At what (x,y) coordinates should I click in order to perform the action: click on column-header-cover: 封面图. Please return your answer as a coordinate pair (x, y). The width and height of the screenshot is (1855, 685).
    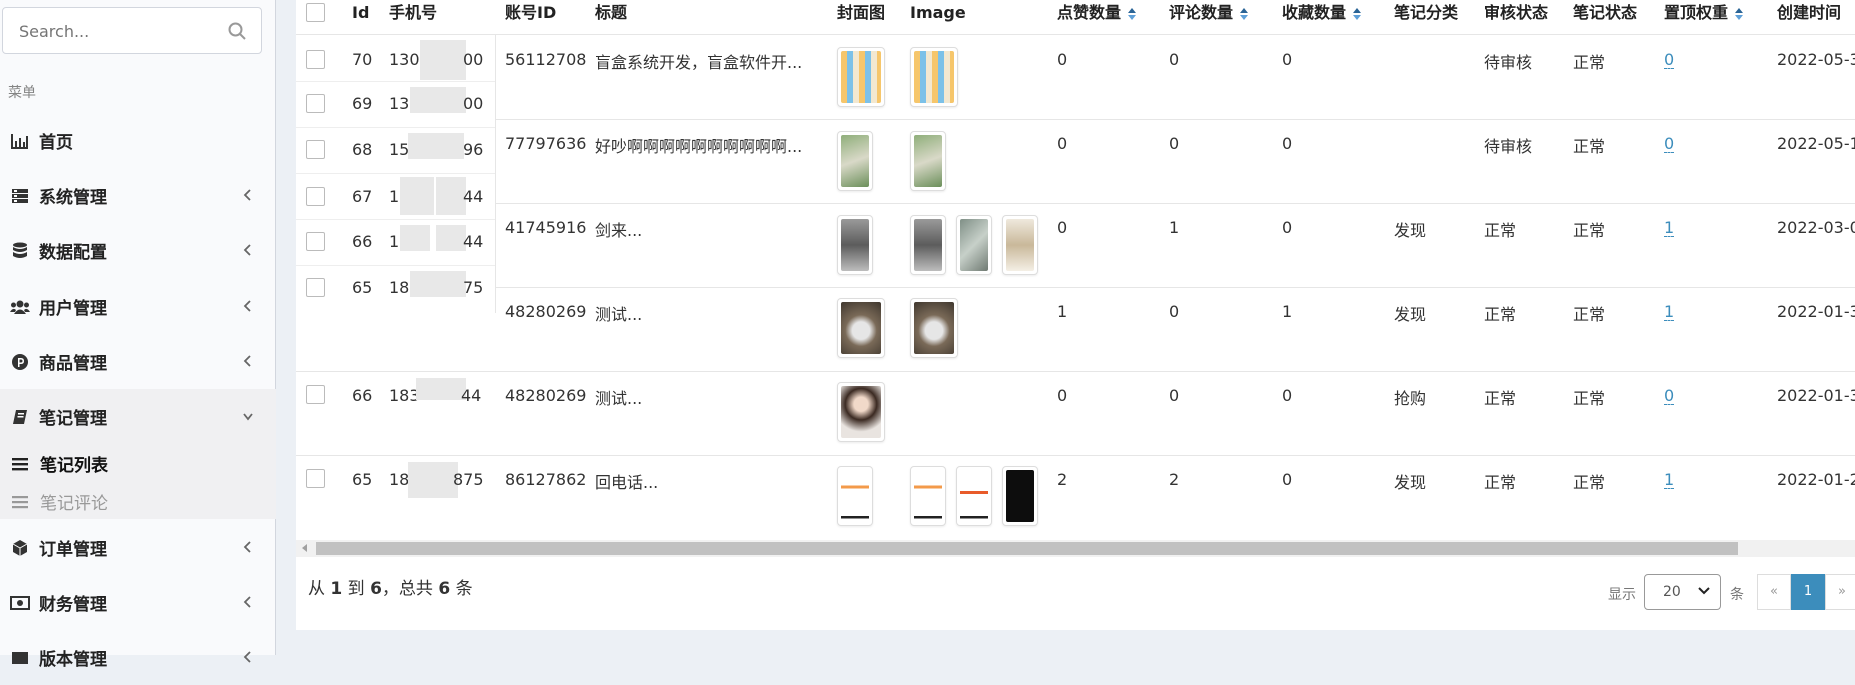
    Looking at the image, I should click on (861, 14).